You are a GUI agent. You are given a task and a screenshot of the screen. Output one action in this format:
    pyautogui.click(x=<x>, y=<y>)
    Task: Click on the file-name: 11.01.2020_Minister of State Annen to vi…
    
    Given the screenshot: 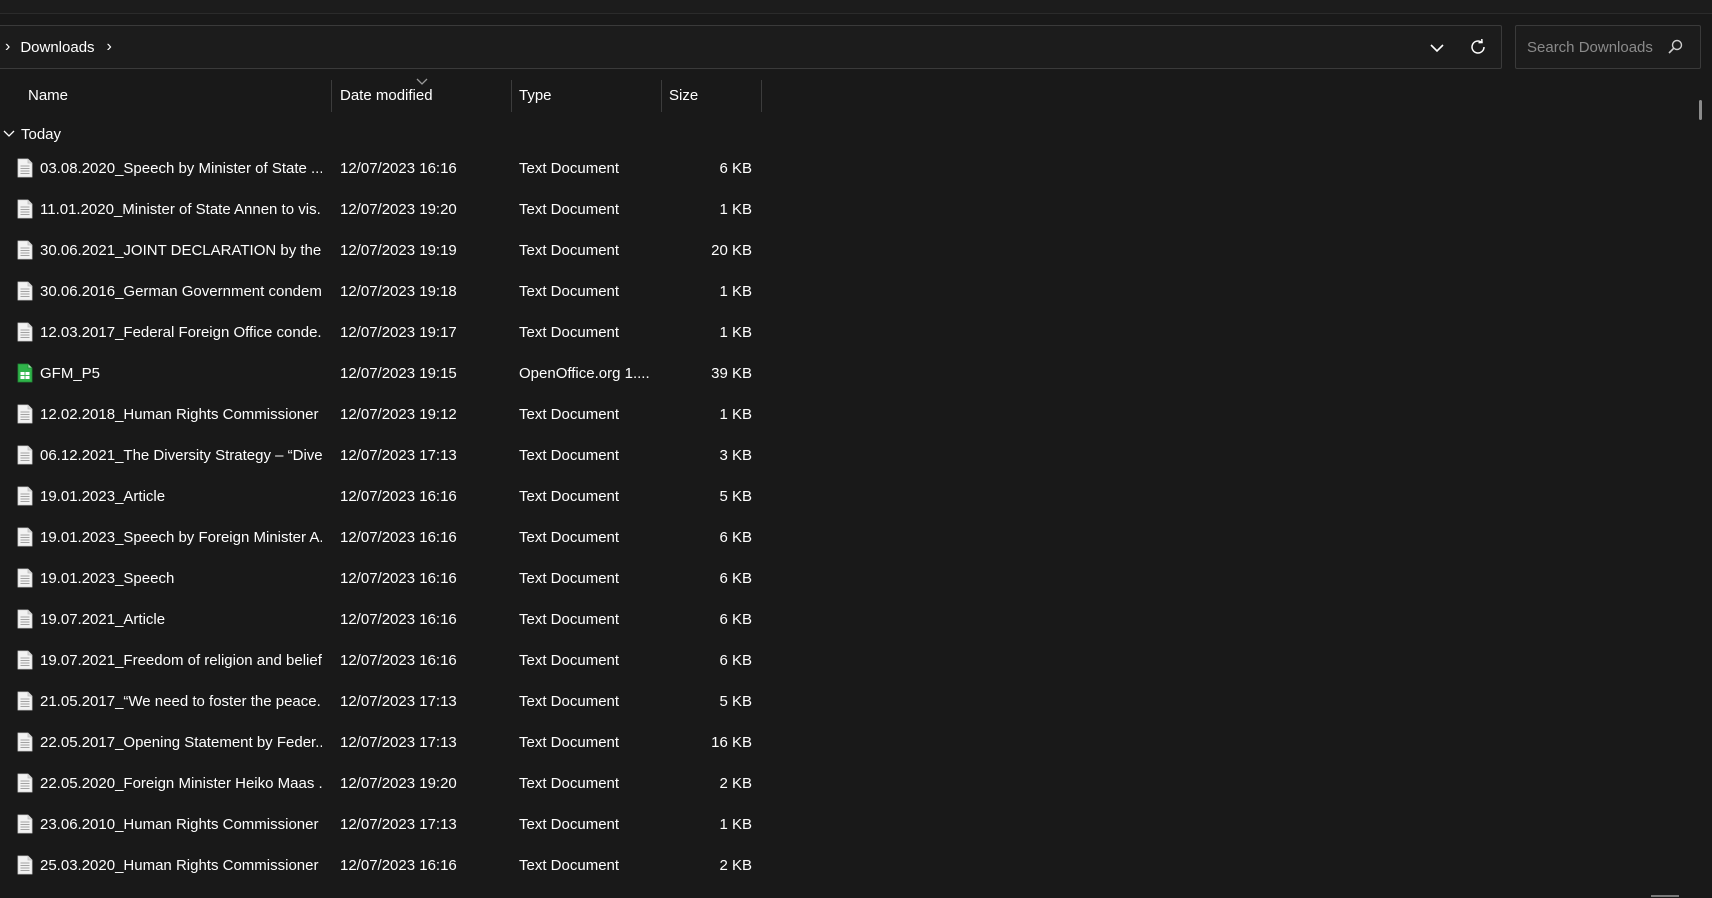 What is the action you would take?
    pyautogui.click(x=181, y=209)
    